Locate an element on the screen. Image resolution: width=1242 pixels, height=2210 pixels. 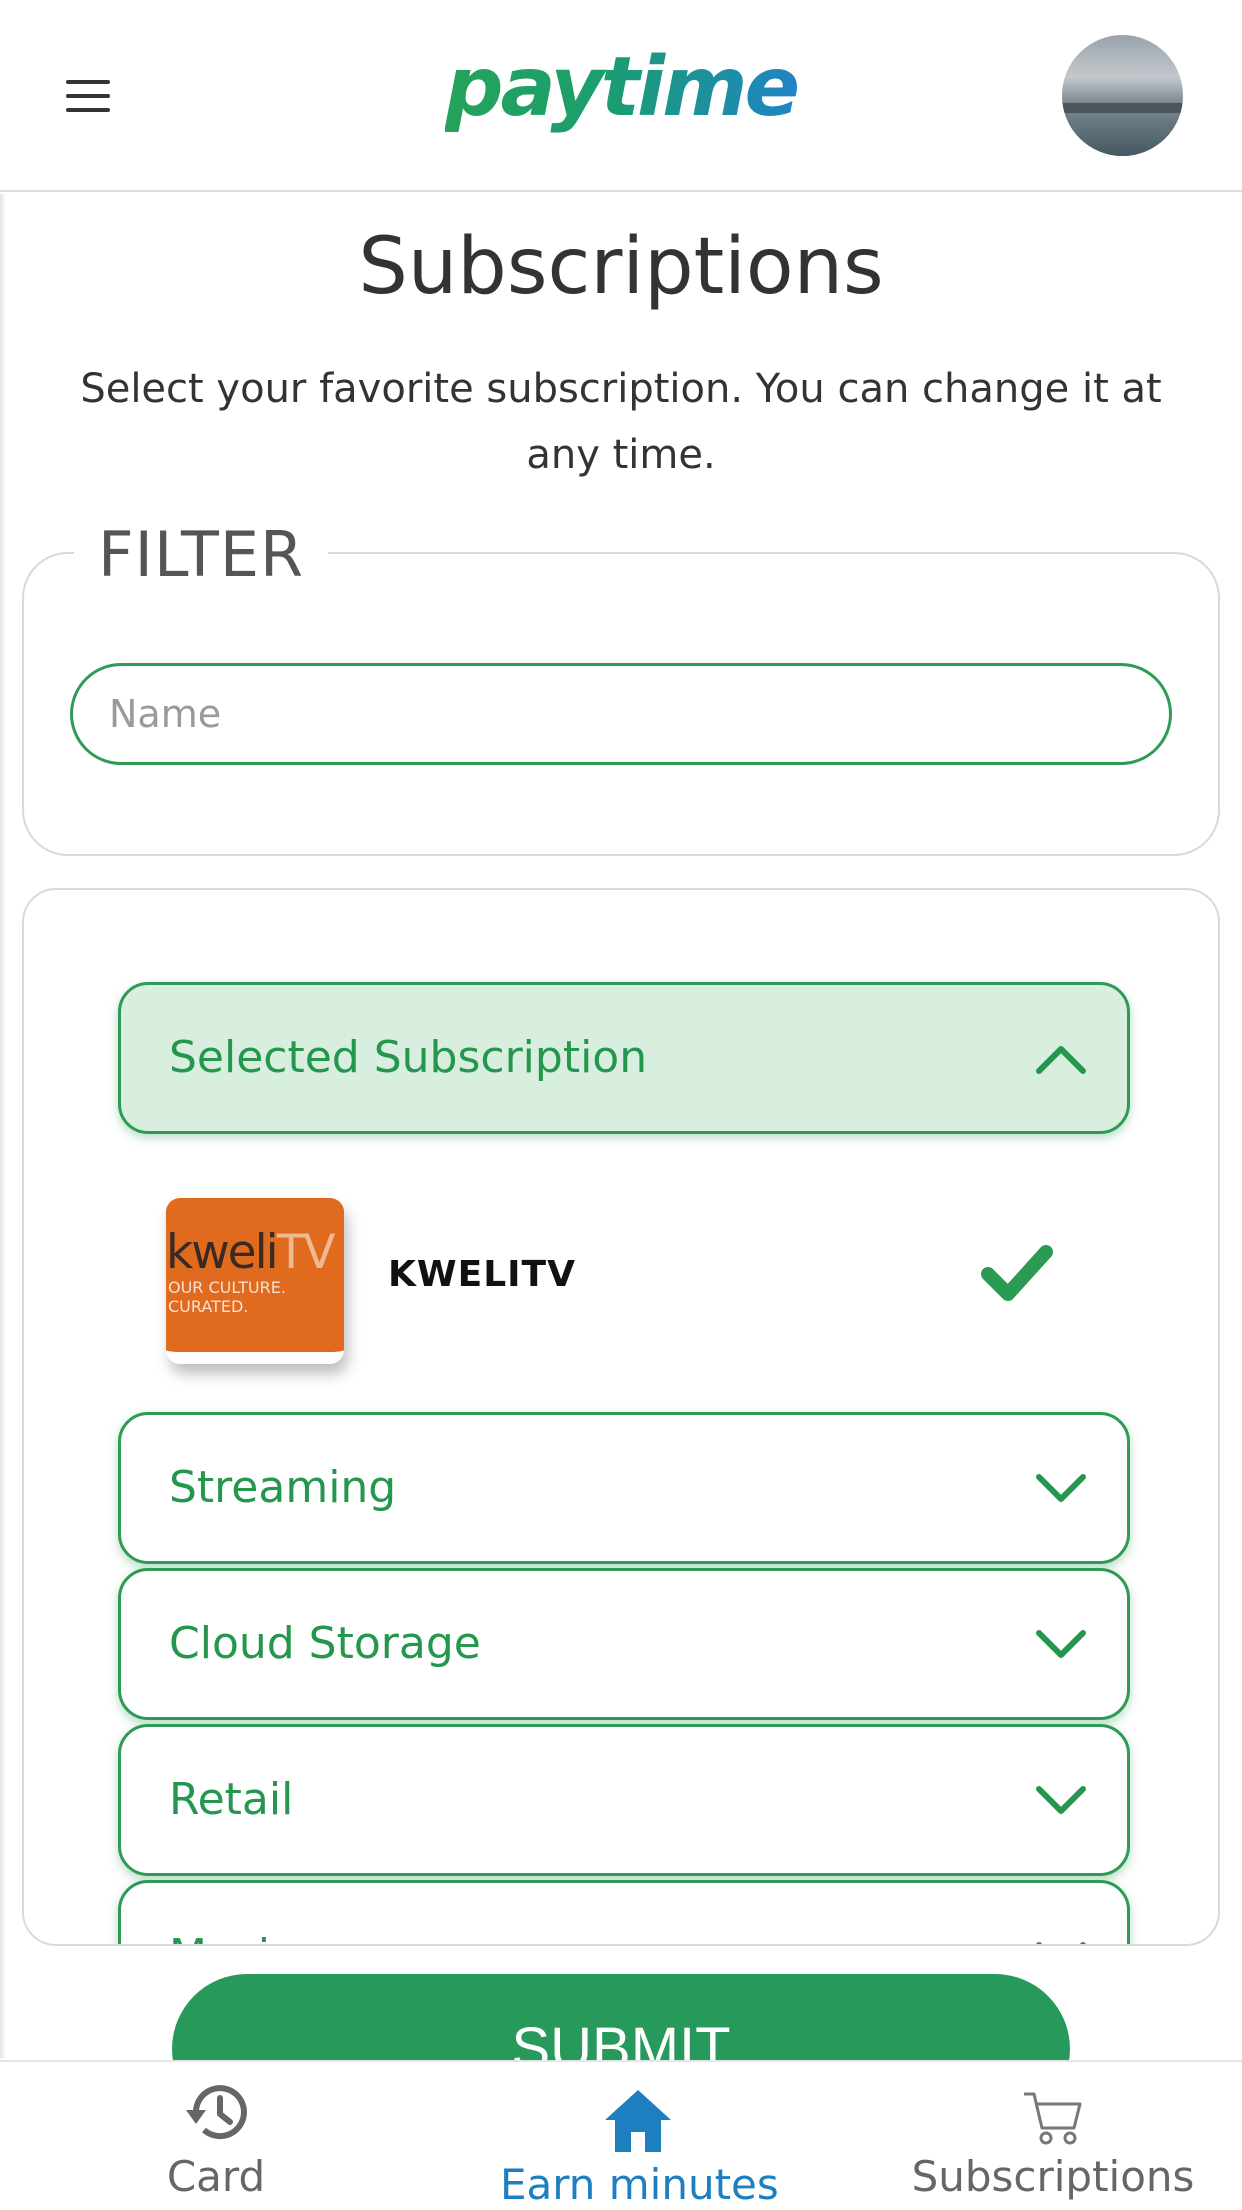
category-cloud-storage: Cloud Storage is located at coordinates (624, 1644).